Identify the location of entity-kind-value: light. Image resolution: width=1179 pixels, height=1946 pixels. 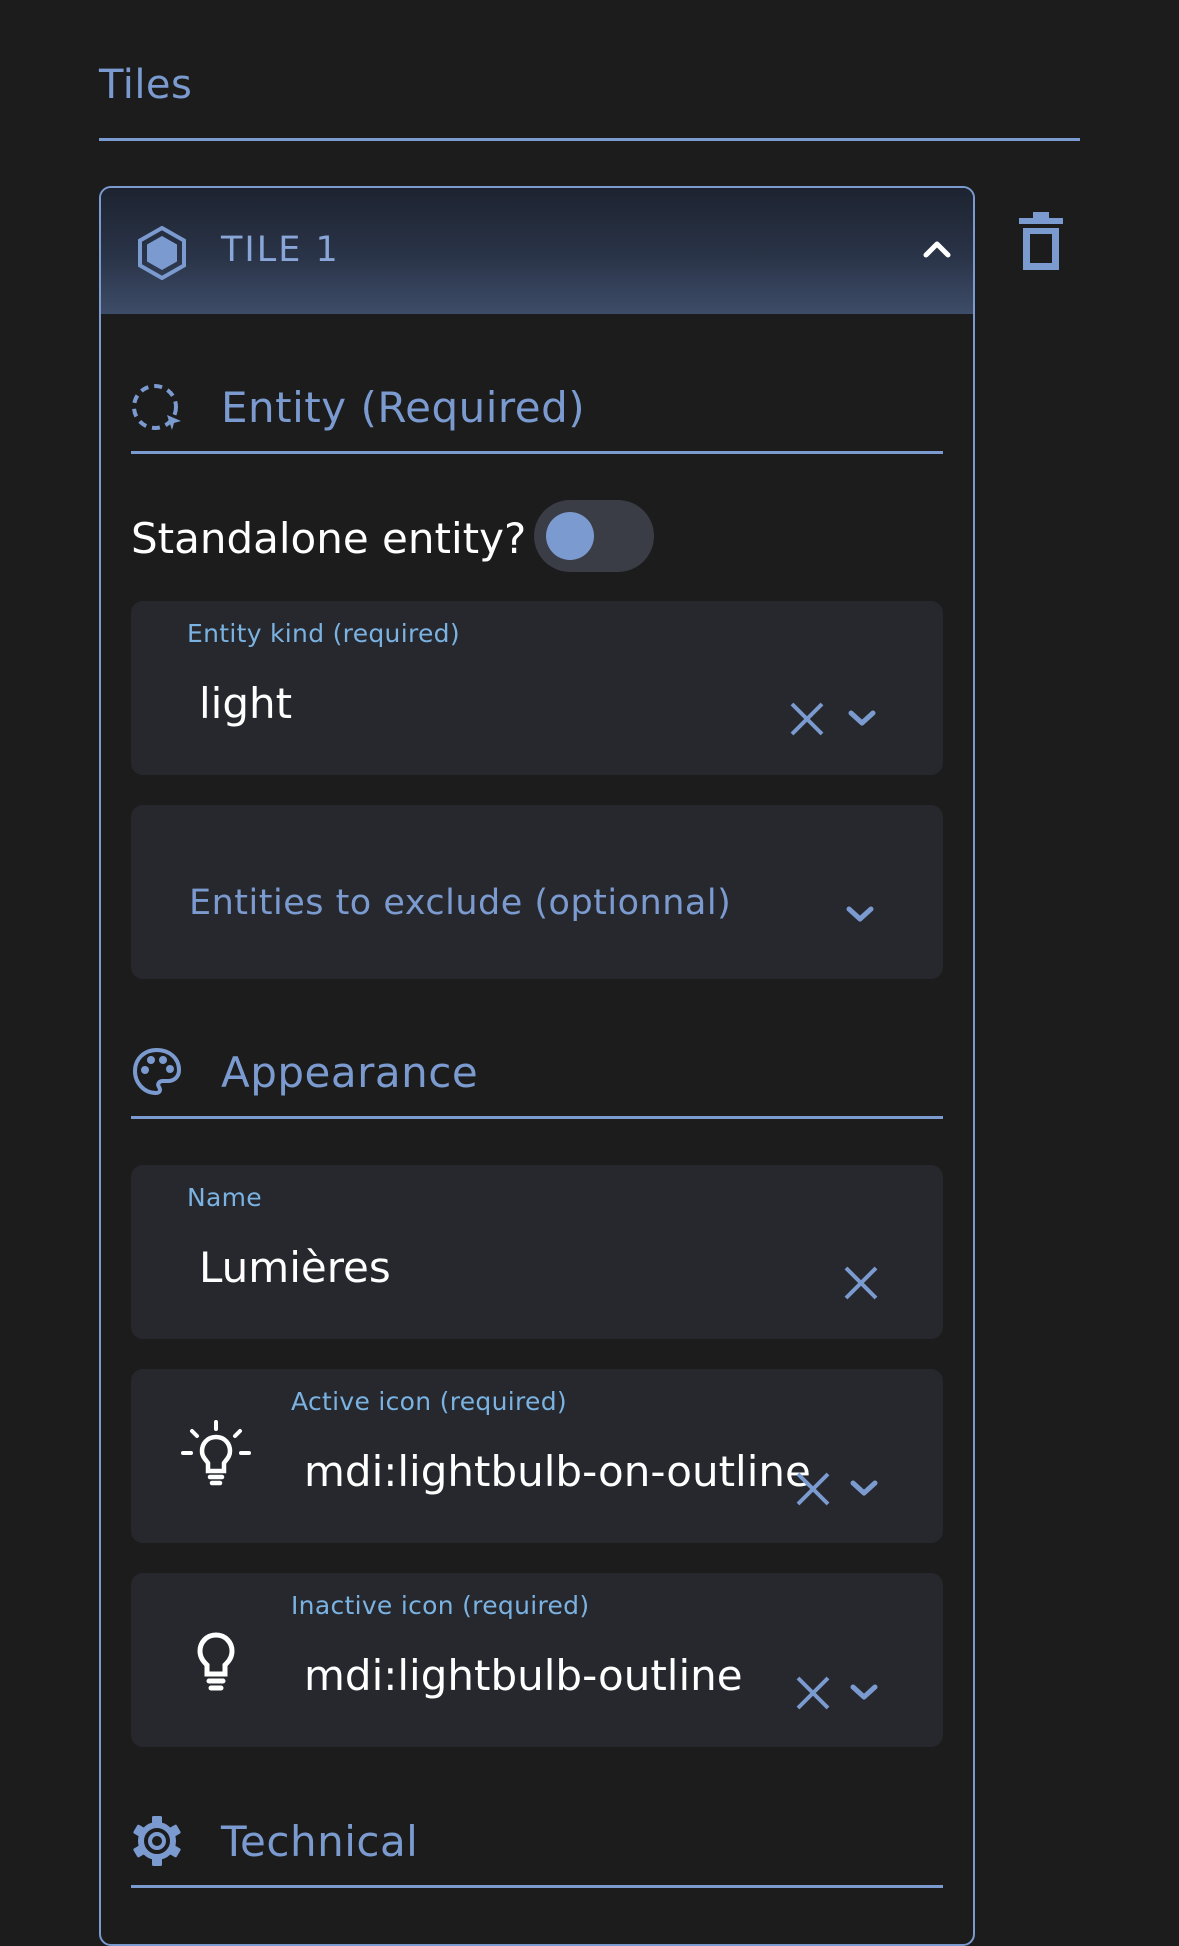
(246, 703).